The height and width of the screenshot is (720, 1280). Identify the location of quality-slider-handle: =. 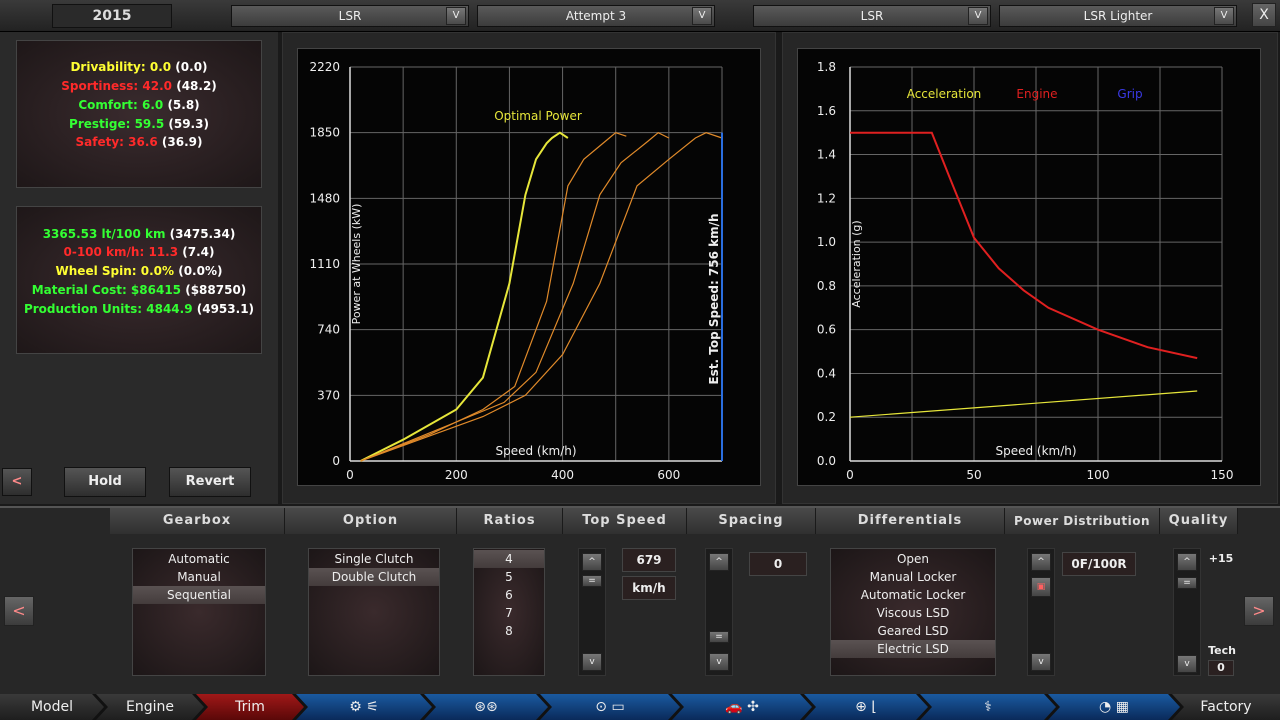
(1187, 583).